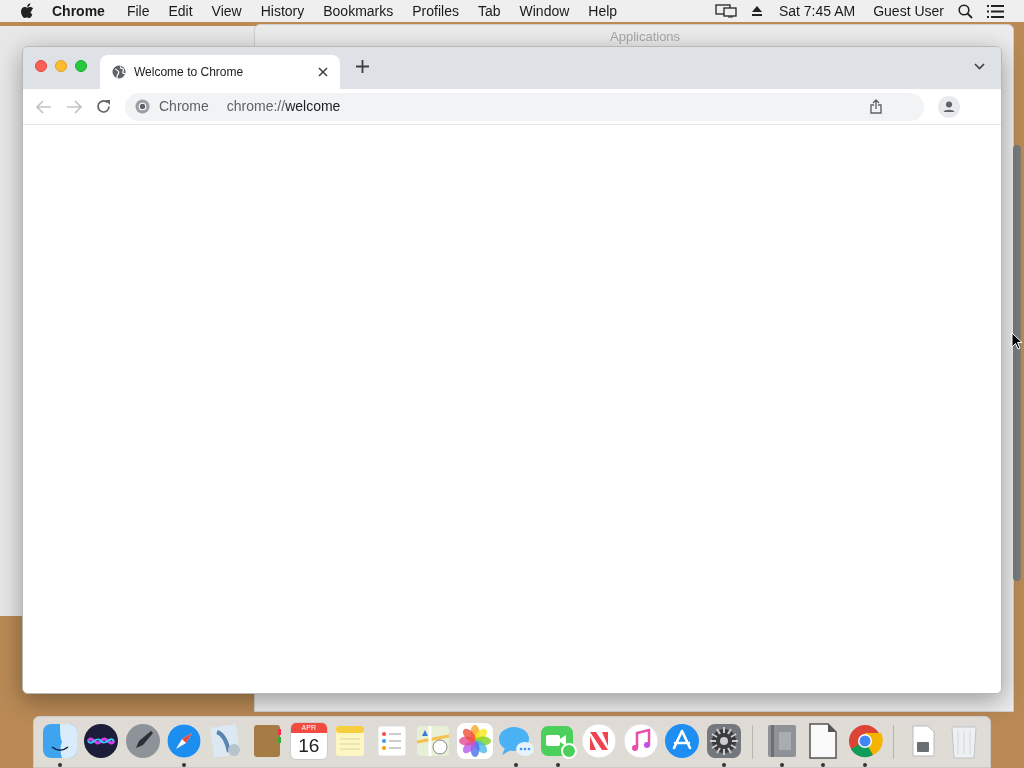 The height and width of the screenshot is (768, 1024). What do you see at coordinates (119, 72) in the screenshot?
I see `globe-icon` at bounding box center [119, 72].